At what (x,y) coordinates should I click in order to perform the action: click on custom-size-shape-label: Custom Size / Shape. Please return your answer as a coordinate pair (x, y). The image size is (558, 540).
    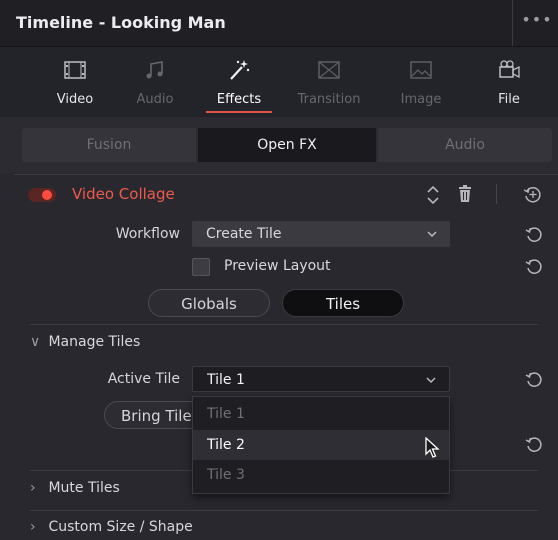
    Looking at the image, I should click on (120, 527).